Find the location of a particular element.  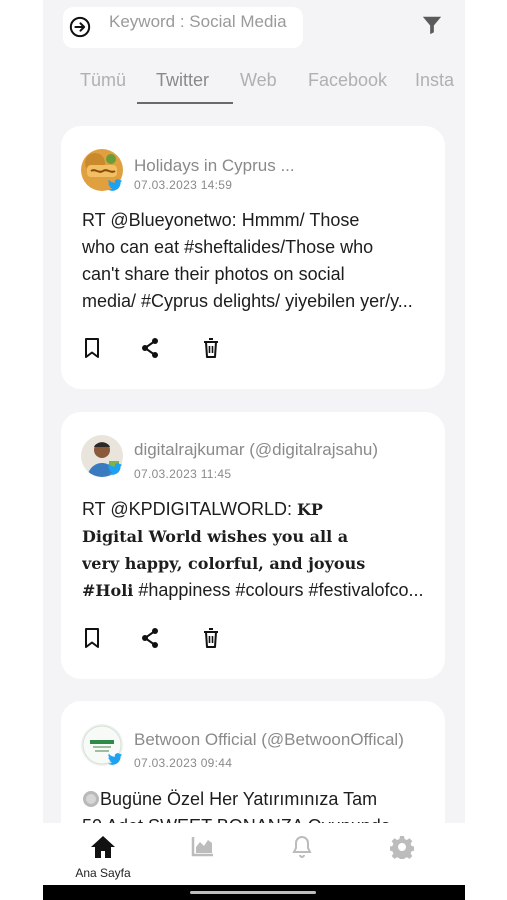

post-text-line: RT @Blueyonetwo: Hmmm/ Those is located at coordinates (221, 220).